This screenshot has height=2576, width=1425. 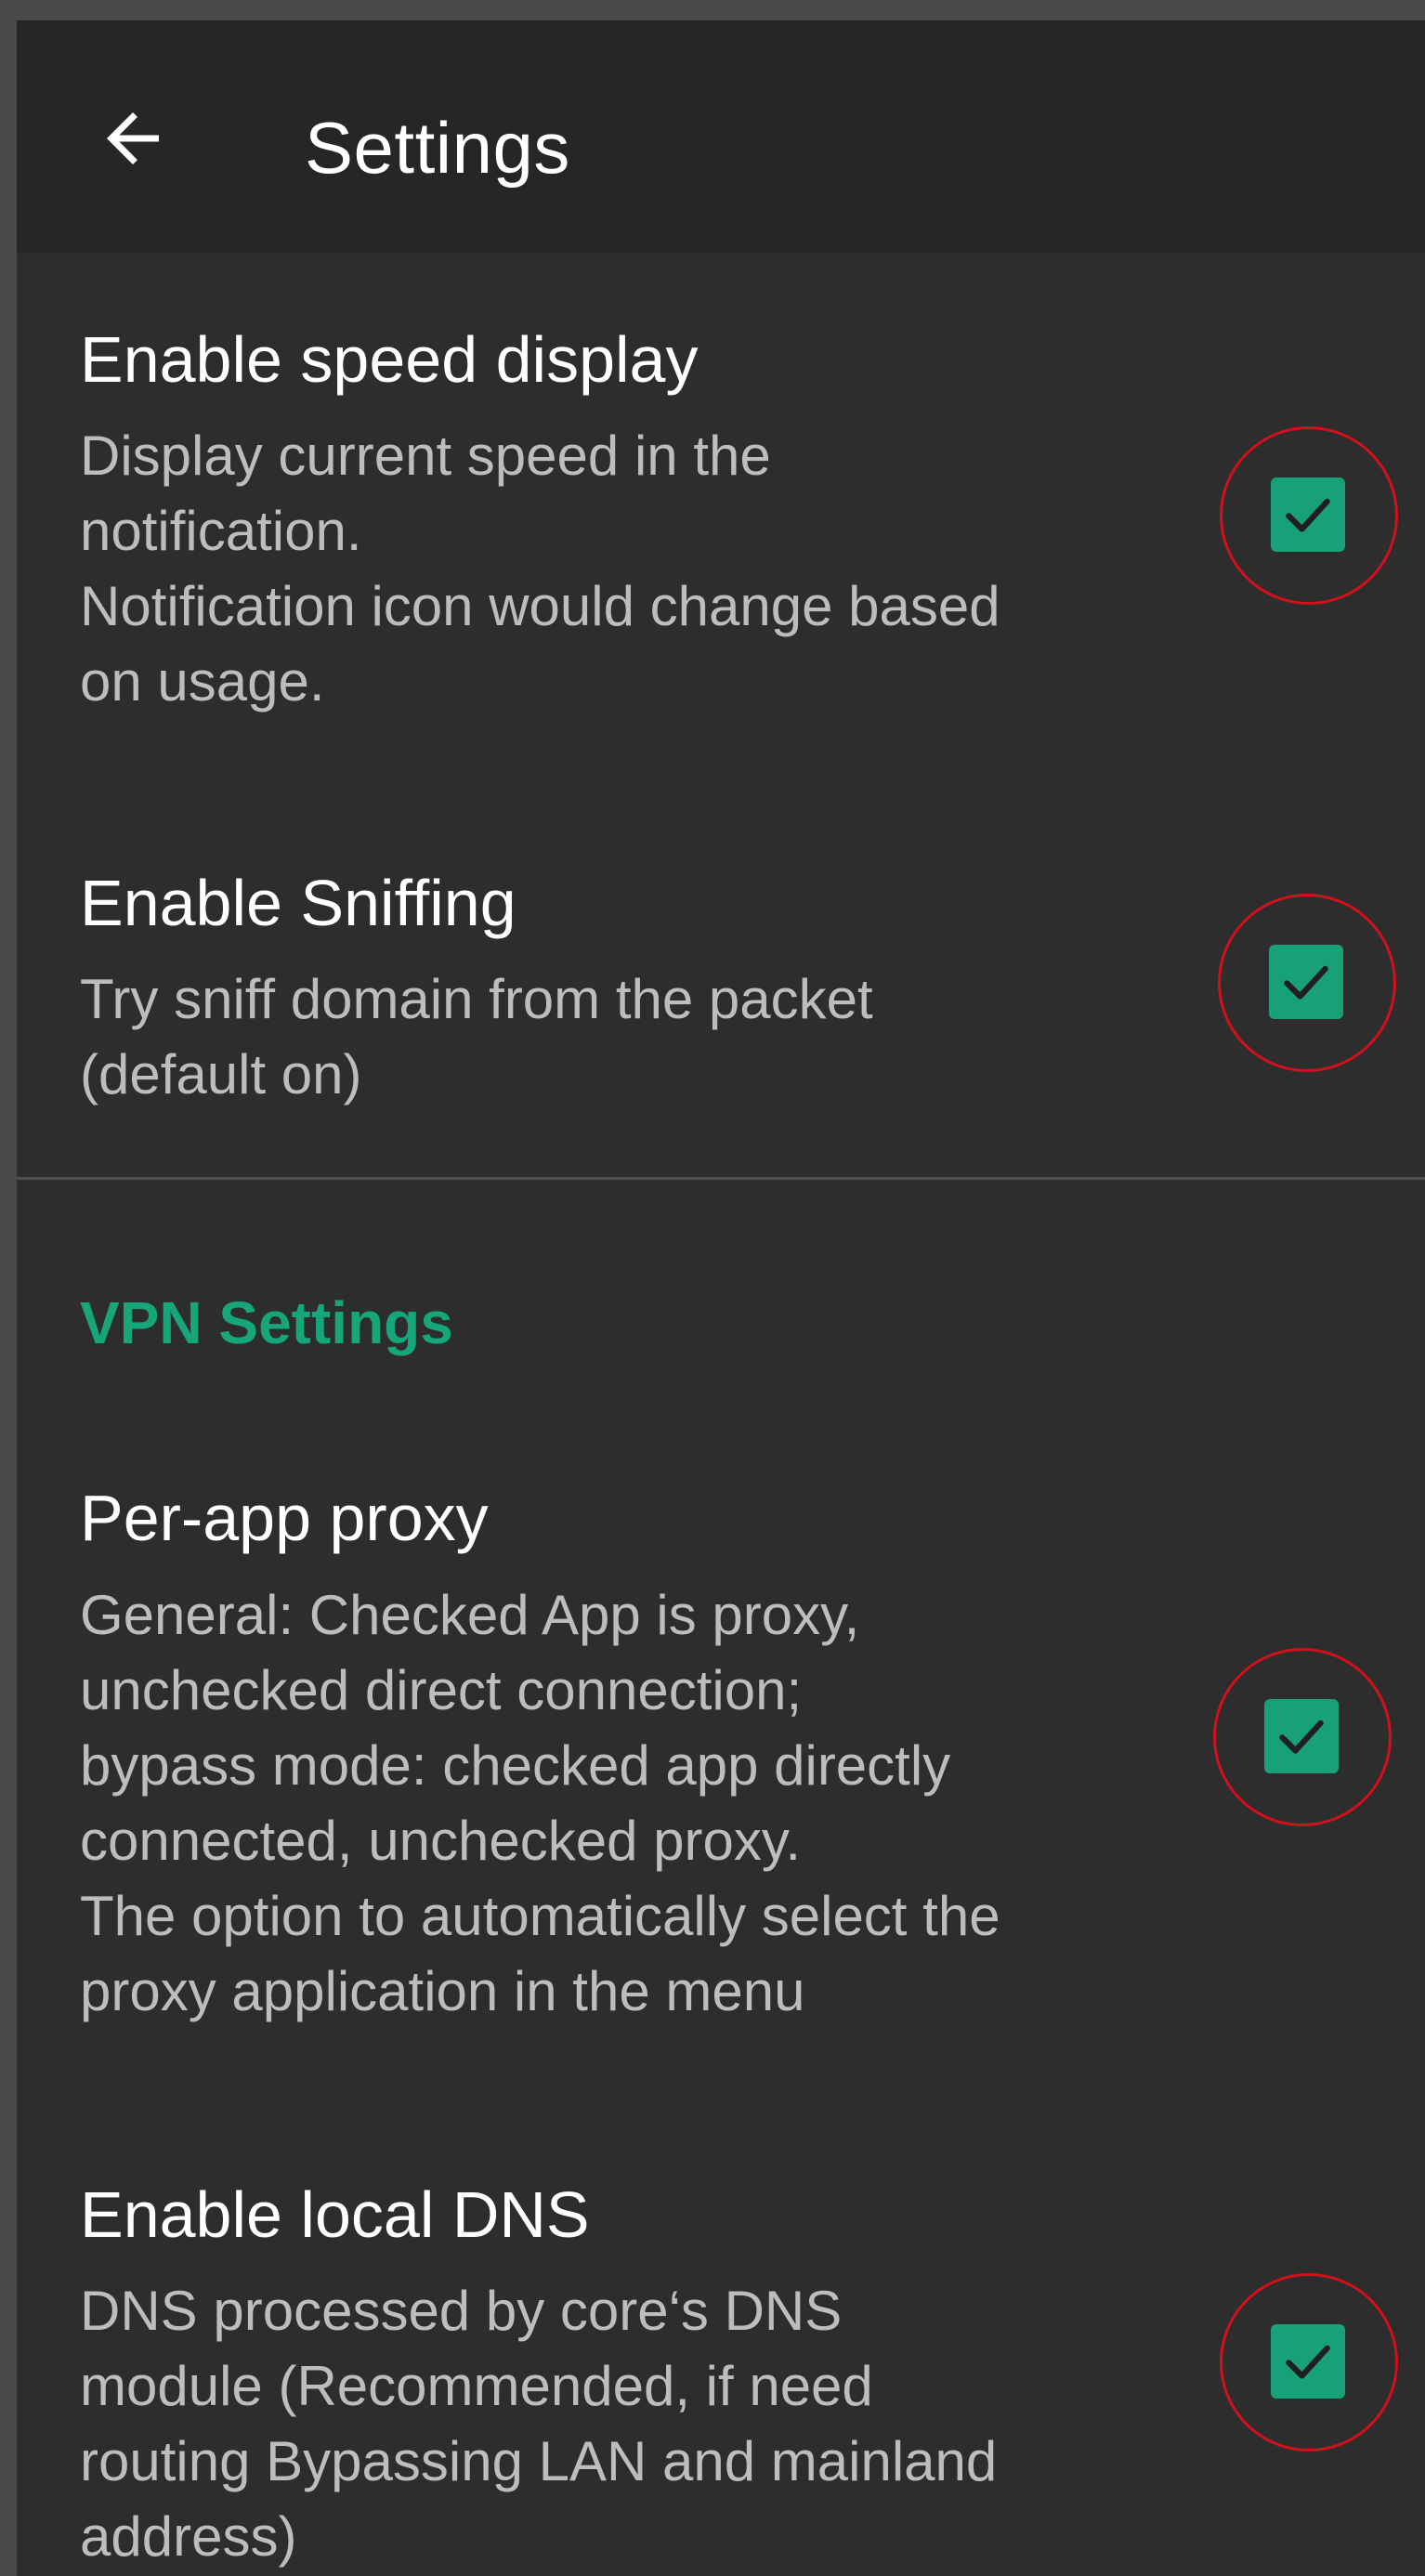 I want to click on pref-title: Per-app proxy, so click(x=284, y=1518).